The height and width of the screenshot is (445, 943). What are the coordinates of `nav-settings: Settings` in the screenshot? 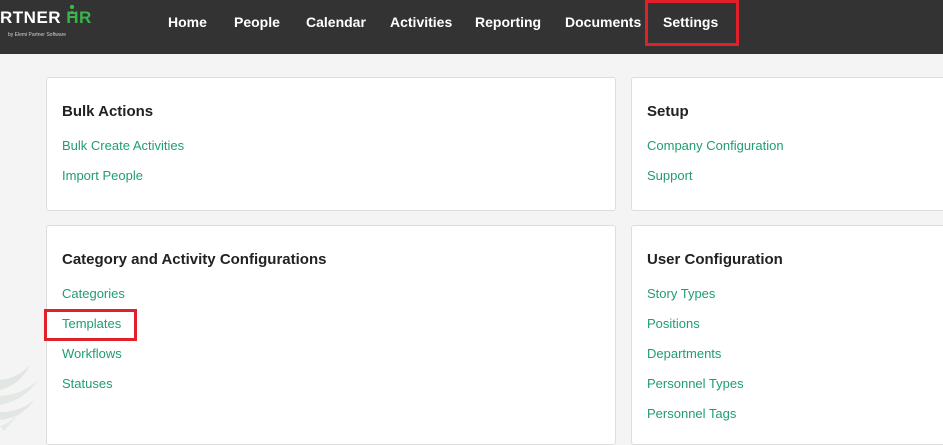 It's located at (690, 22).